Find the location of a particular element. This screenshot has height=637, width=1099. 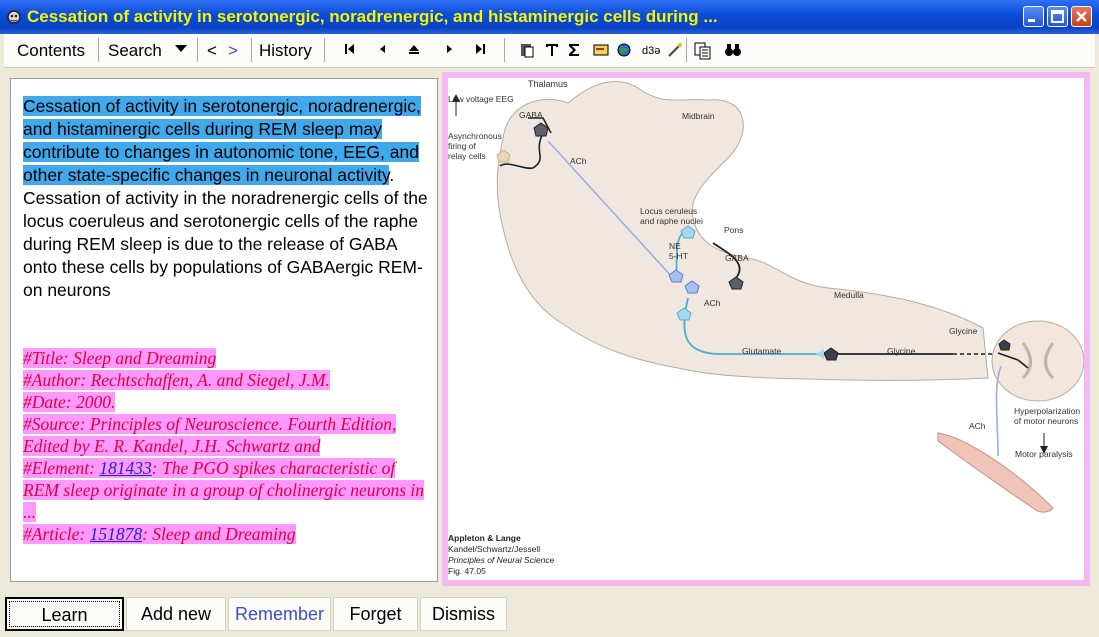

ref-date: #Date: 2000. is located at coordinates (69, 402).